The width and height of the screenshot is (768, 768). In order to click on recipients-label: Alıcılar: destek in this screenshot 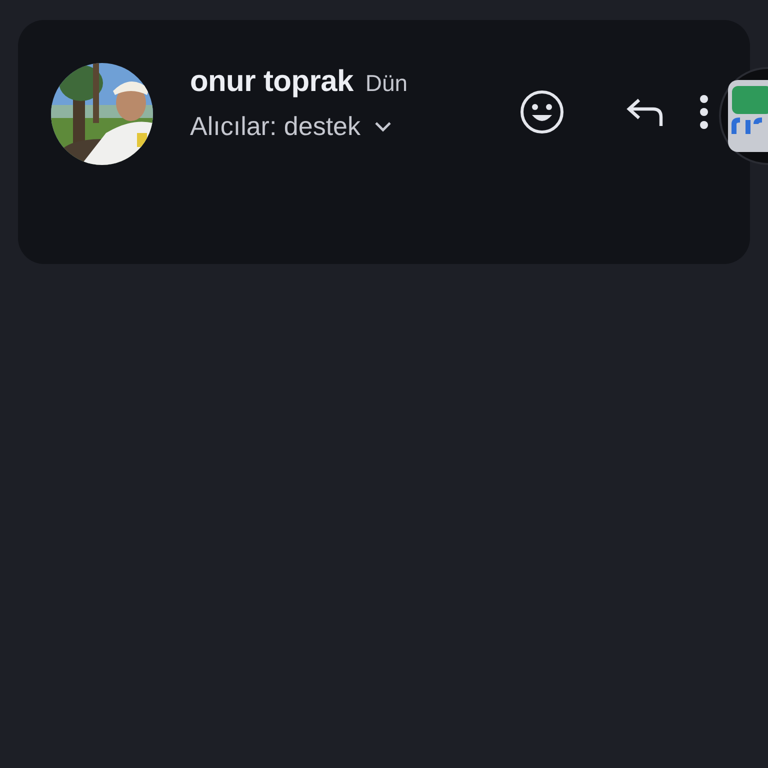, I will do `click(275, 126)`.